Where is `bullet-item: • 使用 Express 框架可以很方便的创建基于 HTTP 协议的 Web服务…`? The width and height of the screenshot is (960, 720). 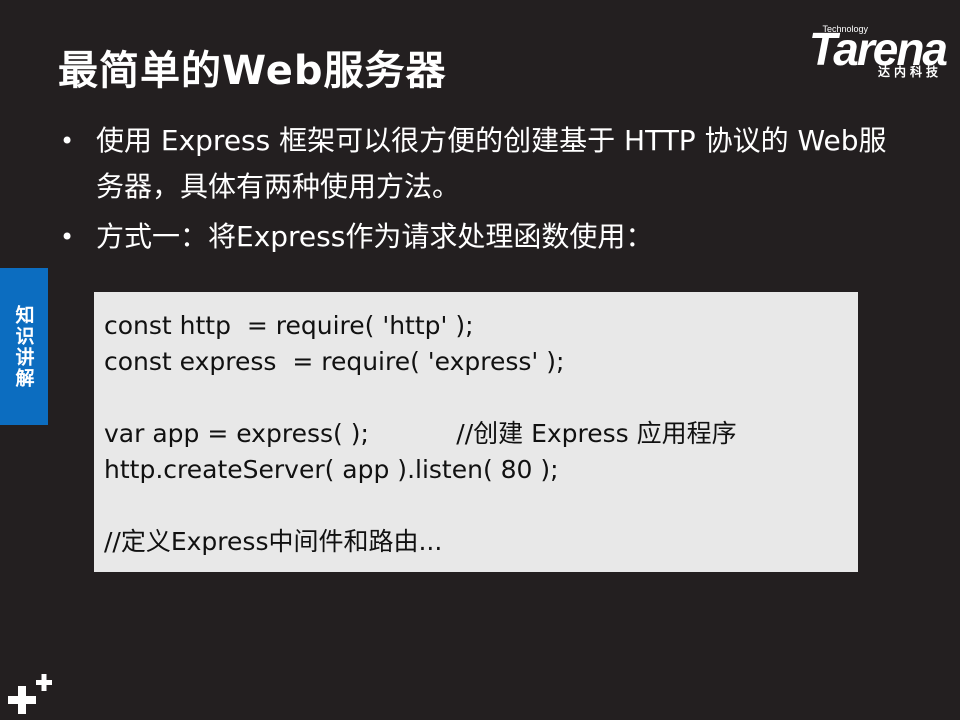
bullet-item: • 使用 Express 框架可以很方便的创建基于 HTTP 协议的 Web服务… is located at coordinates (480, 164).